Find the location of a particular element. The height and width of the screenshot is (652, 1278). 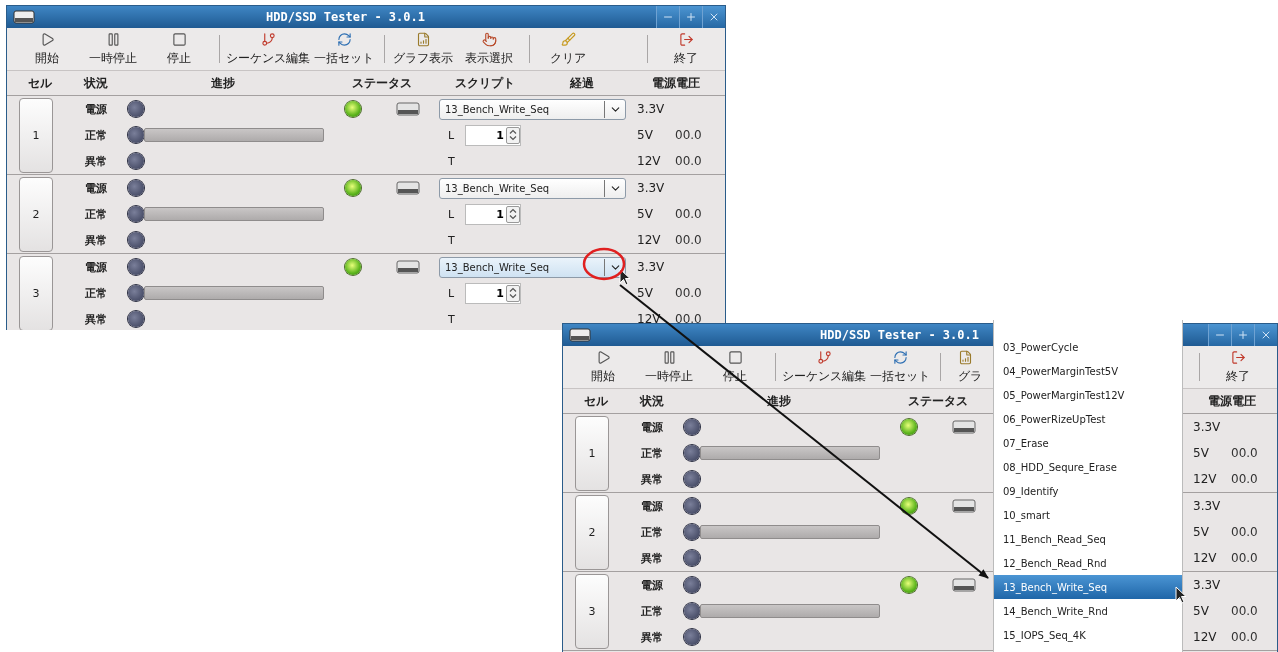

column-header: セル is located at coordinates (596, 401).